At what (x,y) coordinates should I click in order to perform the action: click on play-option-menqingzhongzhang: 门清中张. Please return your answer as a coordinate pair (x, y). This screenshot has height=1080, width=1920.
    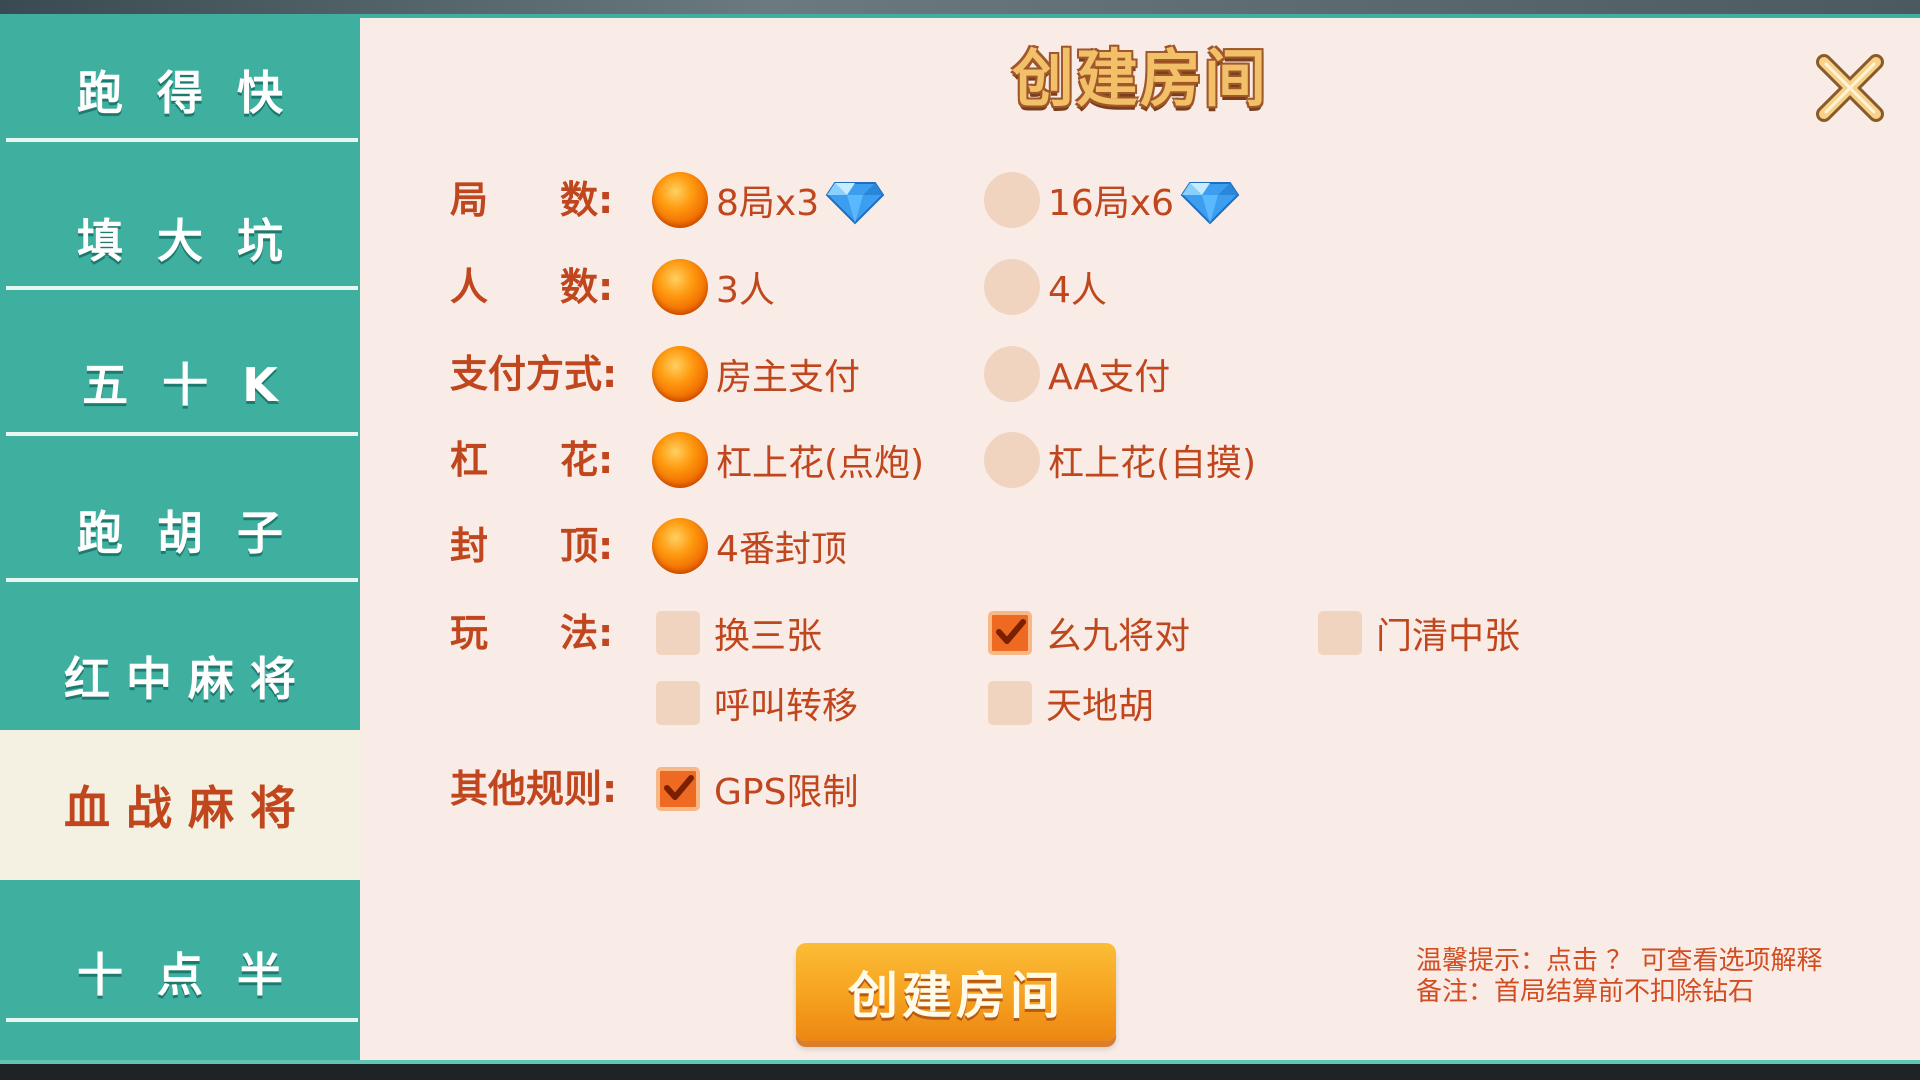
    Looking at the image, I should click on (1417, 633).